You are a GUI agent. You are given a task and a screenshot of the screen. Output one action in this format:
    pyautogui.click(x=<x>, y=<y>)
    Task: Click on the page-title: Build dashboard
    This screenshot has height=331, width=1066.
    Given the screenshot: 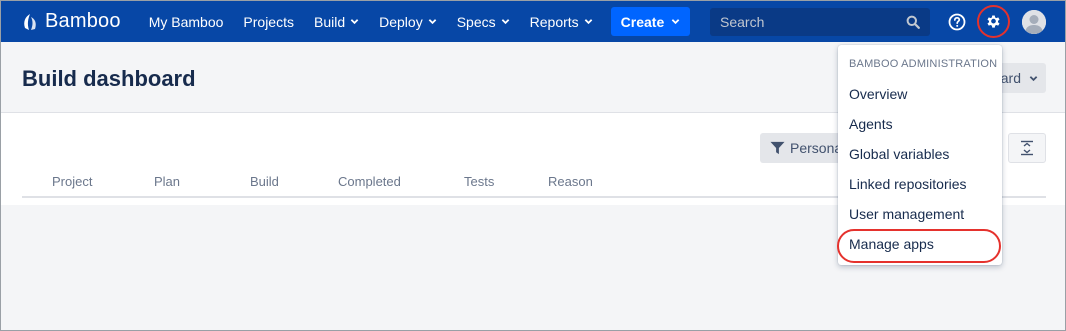 What is the action you would take?
    pyautogui.click(x=109, y=78)
    